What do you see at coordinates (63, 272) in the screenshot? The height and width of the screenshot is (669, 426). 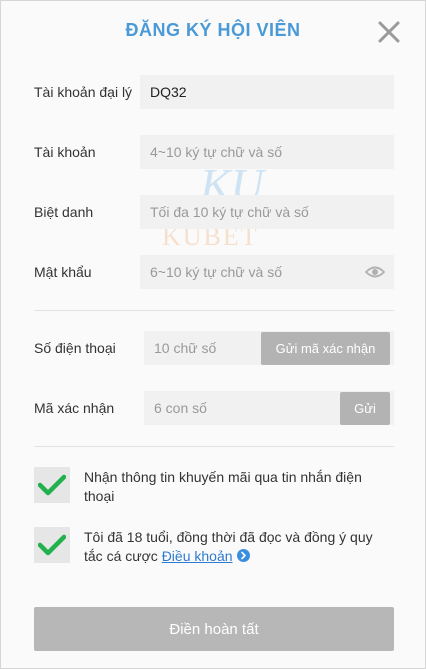 I see `password-label: Mật khẩu` at bounding box center [63, 272].